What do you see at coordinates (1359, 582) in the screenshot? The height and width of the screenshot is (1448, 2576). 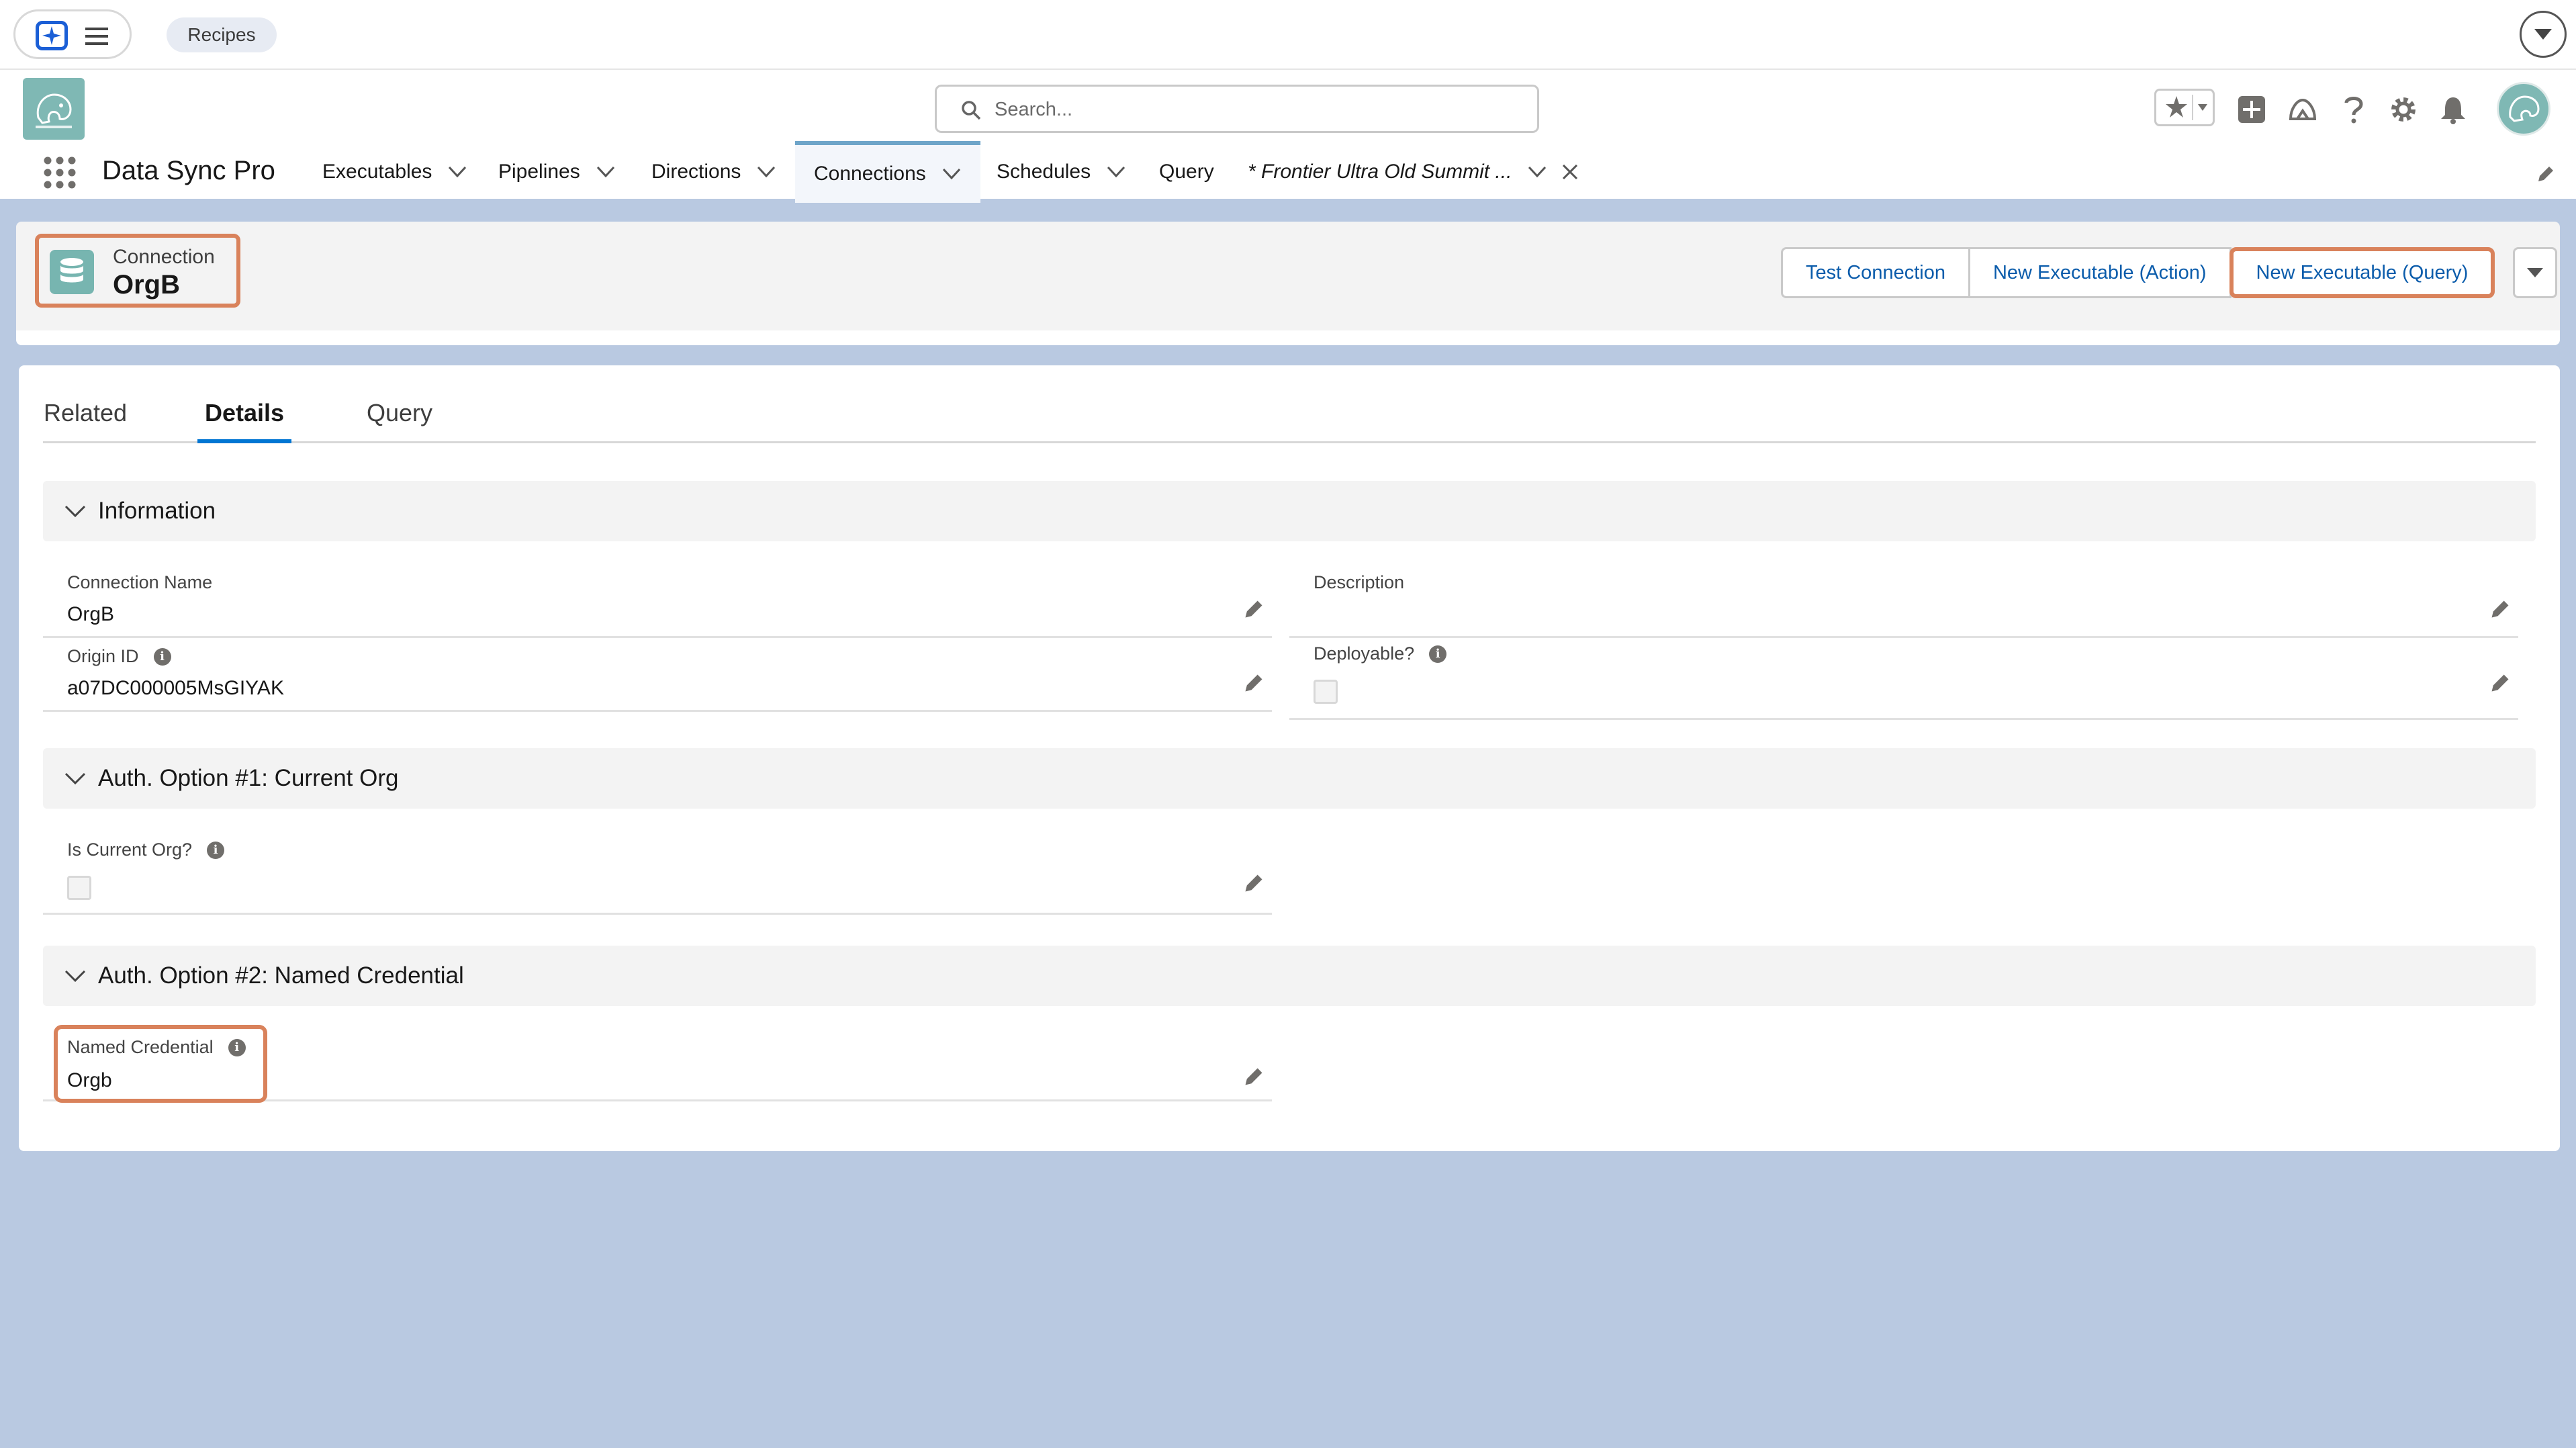 I see `field-label: Description` at bounding box center [1359, 582].